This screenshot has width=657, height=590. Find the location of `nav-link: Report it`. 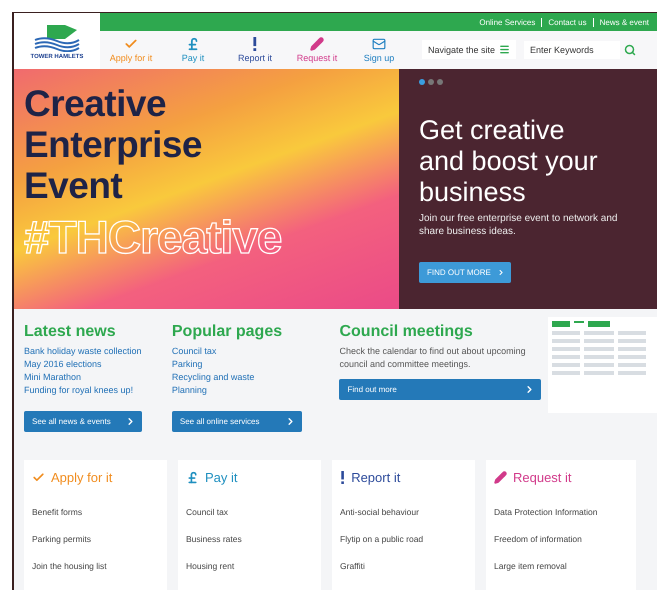

nav-link: Report it is located at coordinates (255, 49).